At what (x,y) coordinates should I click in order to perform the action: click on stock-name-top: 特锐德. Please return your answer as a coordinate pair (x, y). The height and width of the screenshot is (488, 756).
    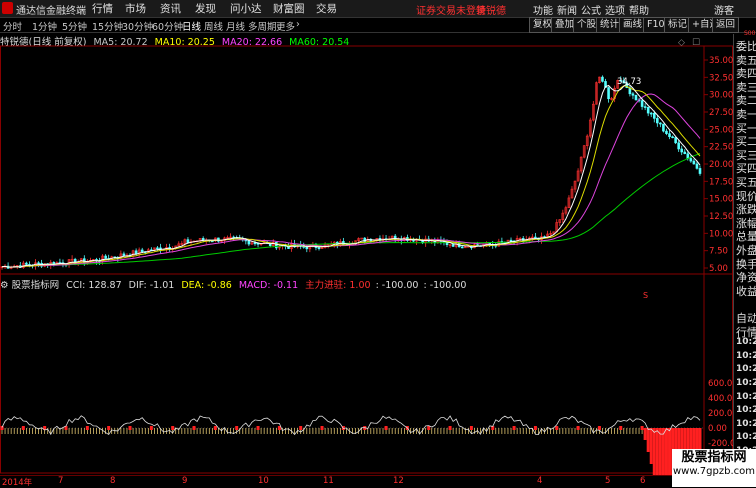
    Looking at the image, I should click on (491, 11).